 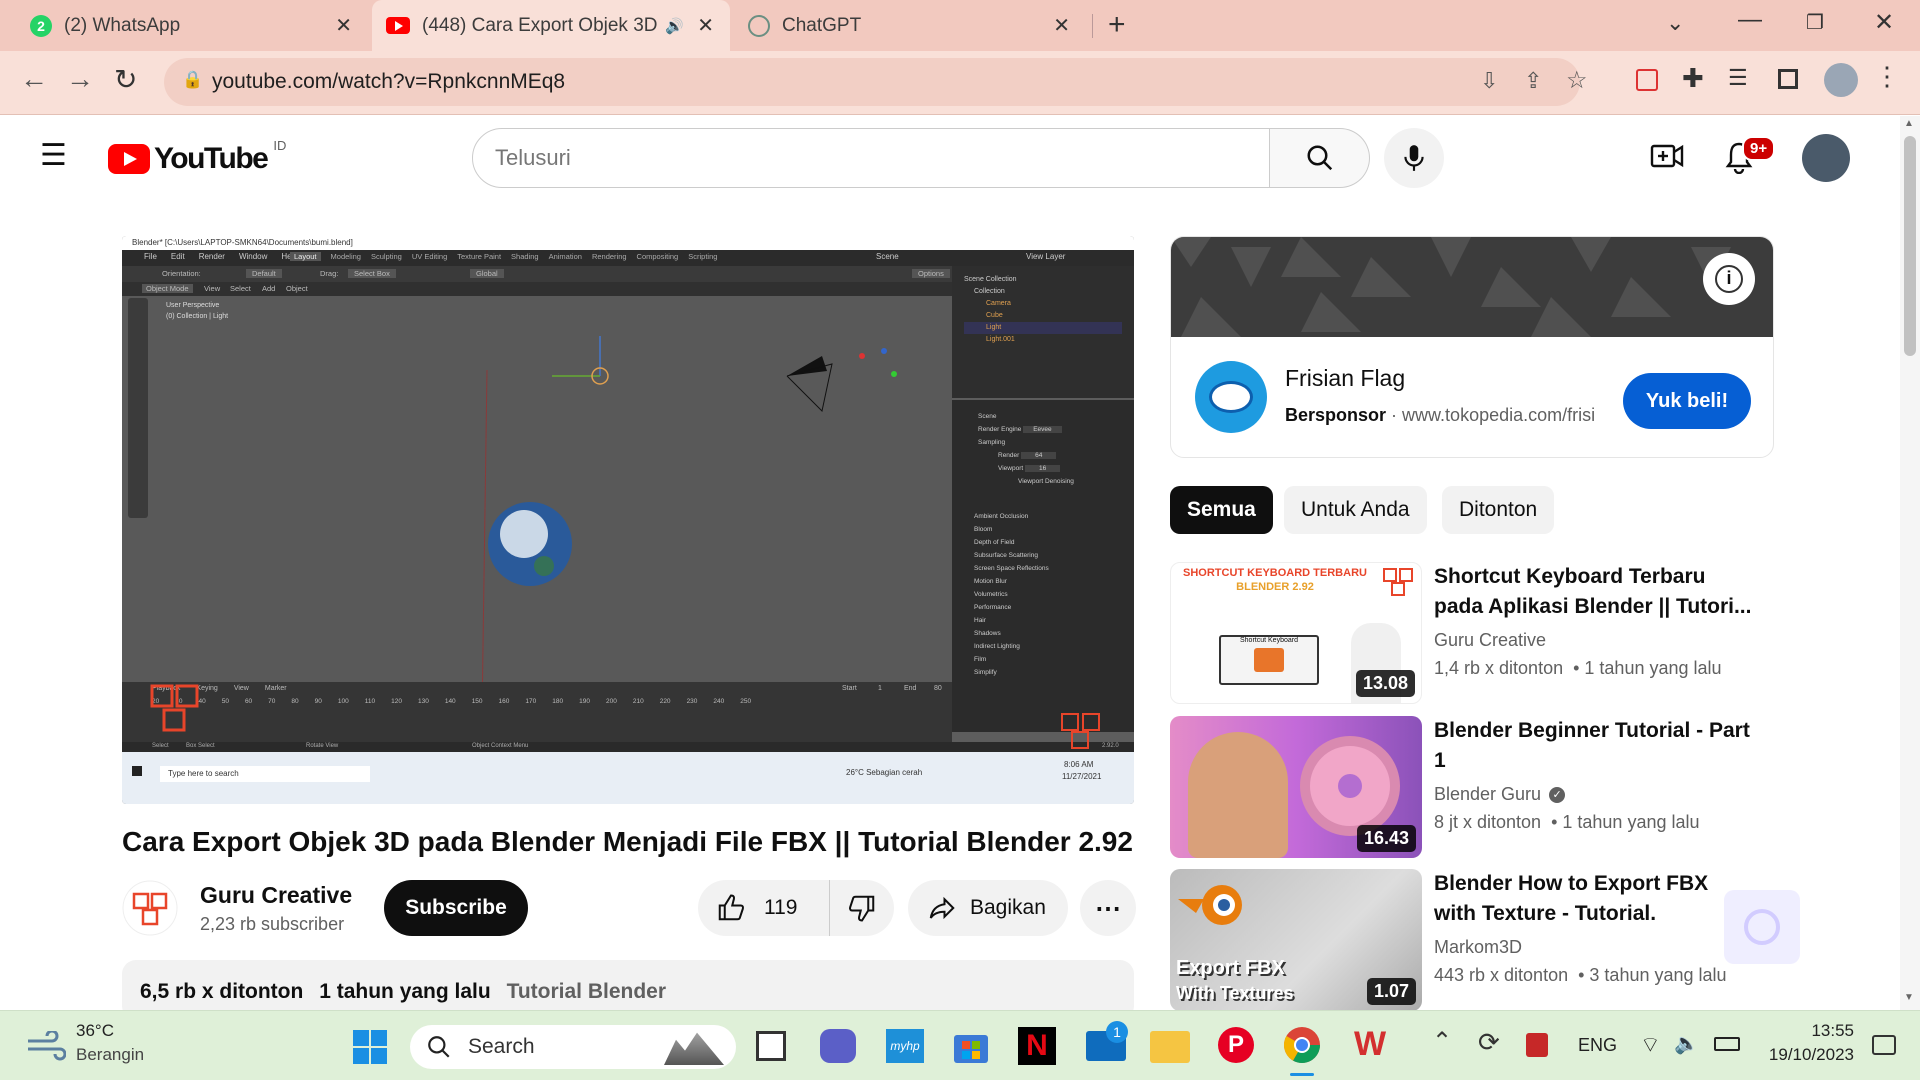 What do you see at coordinates (1675, 23) in the screenshot?
I see `tab-search-icon: ⌄` at bounding box center [1675, 23].